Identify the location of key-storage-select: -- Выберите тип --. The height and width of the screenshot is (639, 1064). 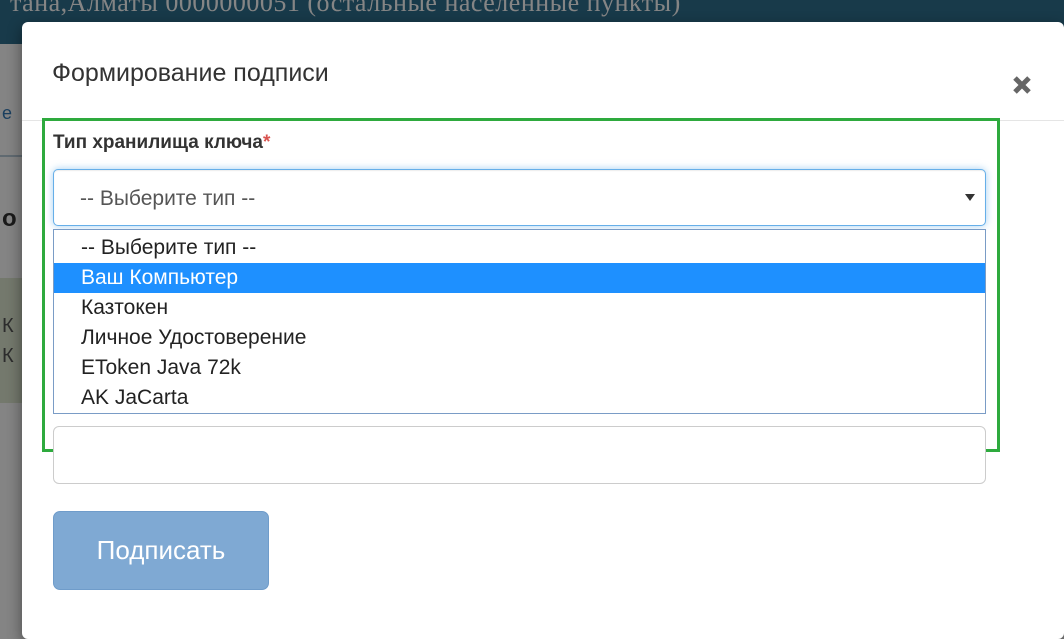
(519, 197).